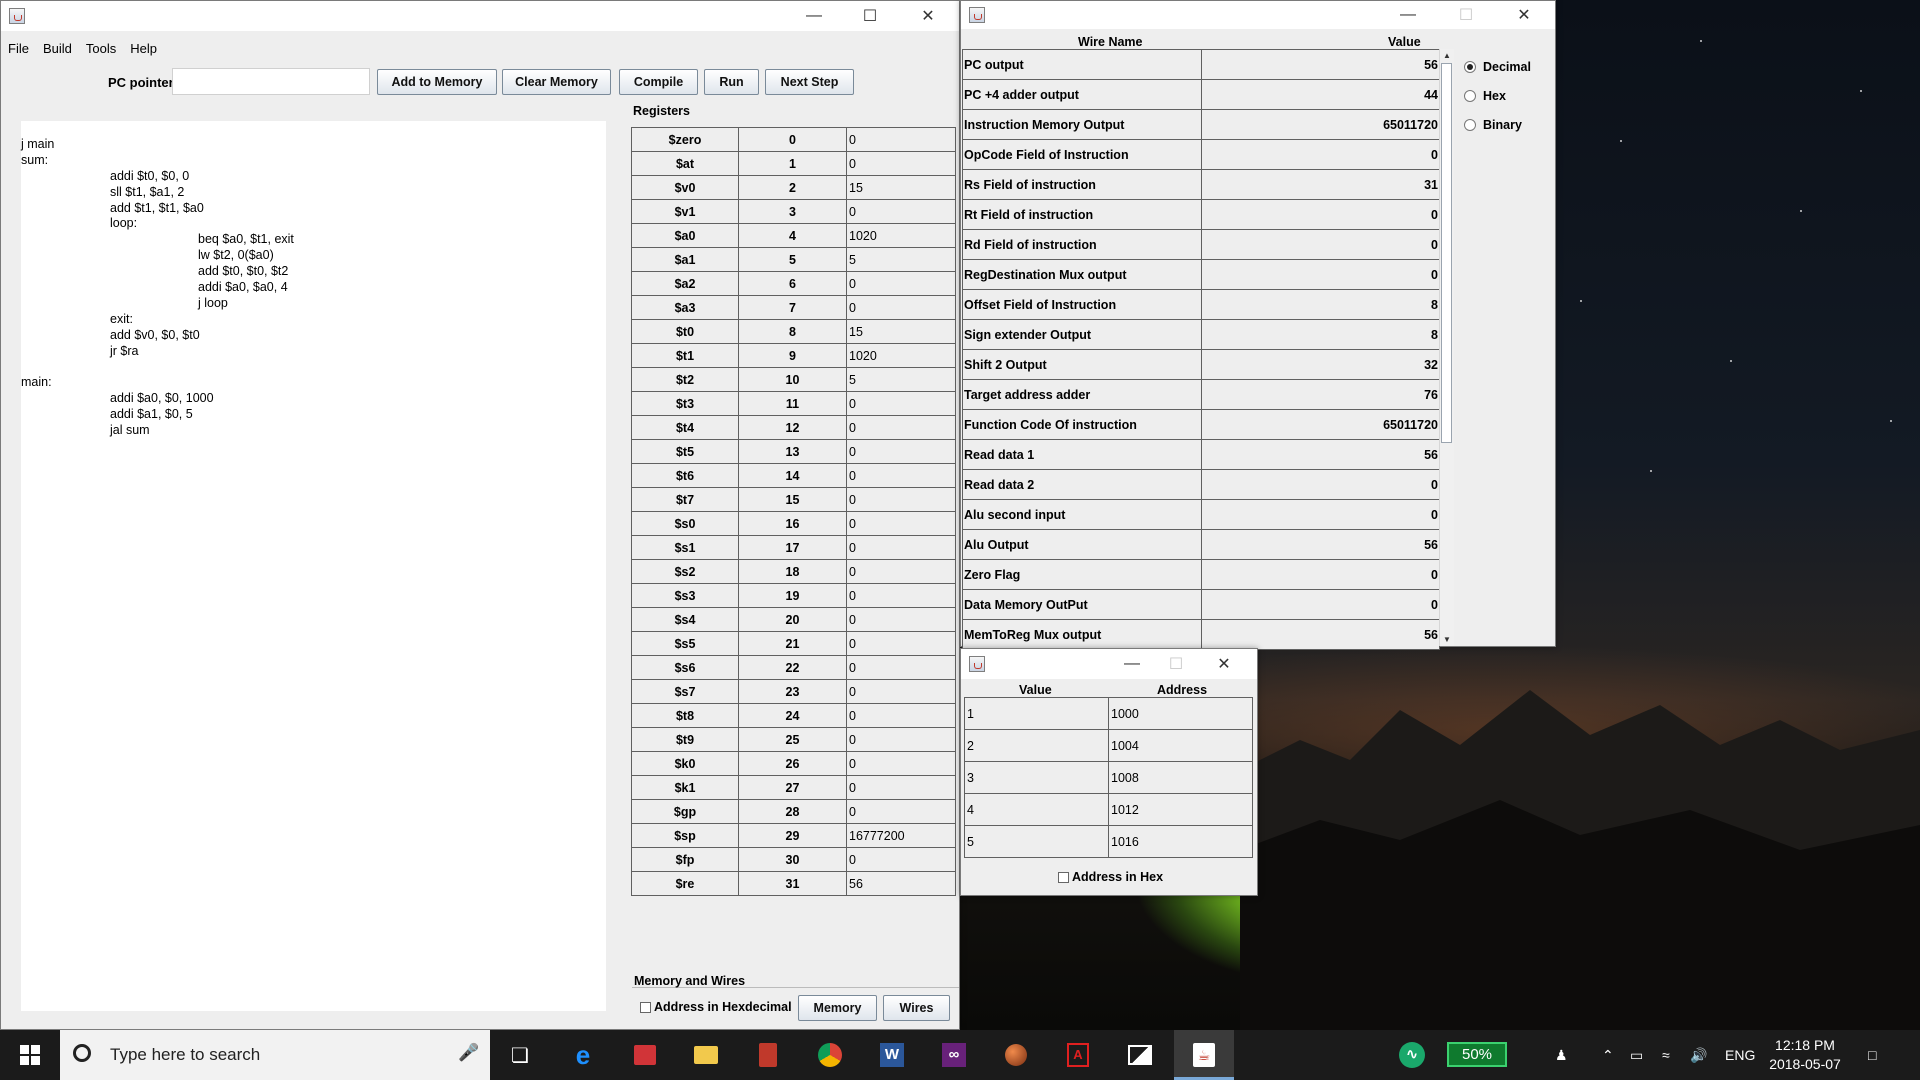 The width and height of the screenshot is (1920, 1080). Describe the element at coordinates (768, 1055) in the screenshot. I see `app-red-icon` at that location.